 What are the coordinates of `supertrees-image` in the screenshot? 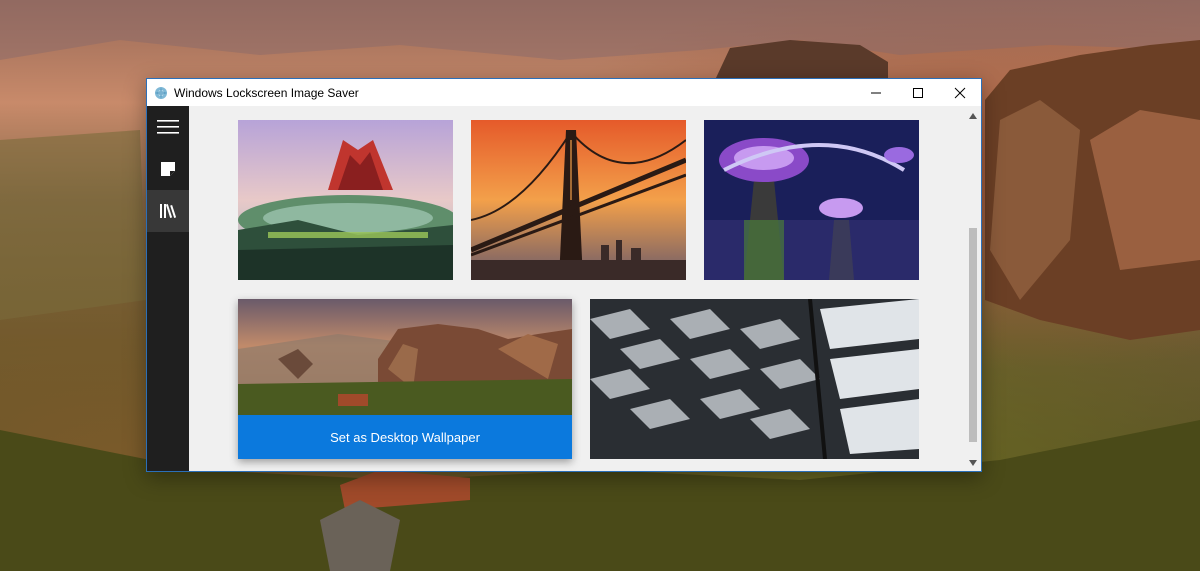 It's located at (811, 200).